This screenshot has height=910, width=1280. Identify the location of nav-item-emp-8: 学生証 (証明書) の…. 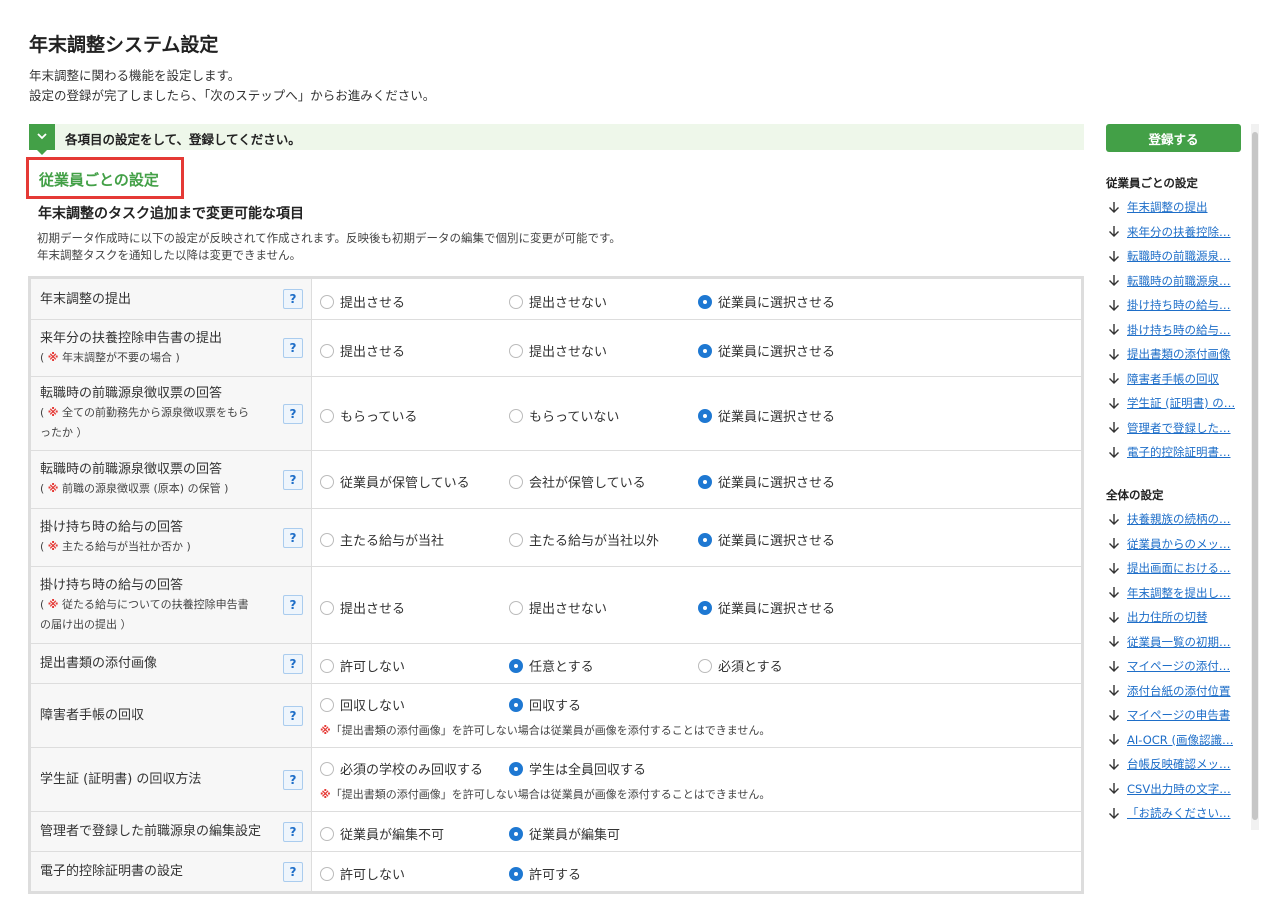
(1177, 403).